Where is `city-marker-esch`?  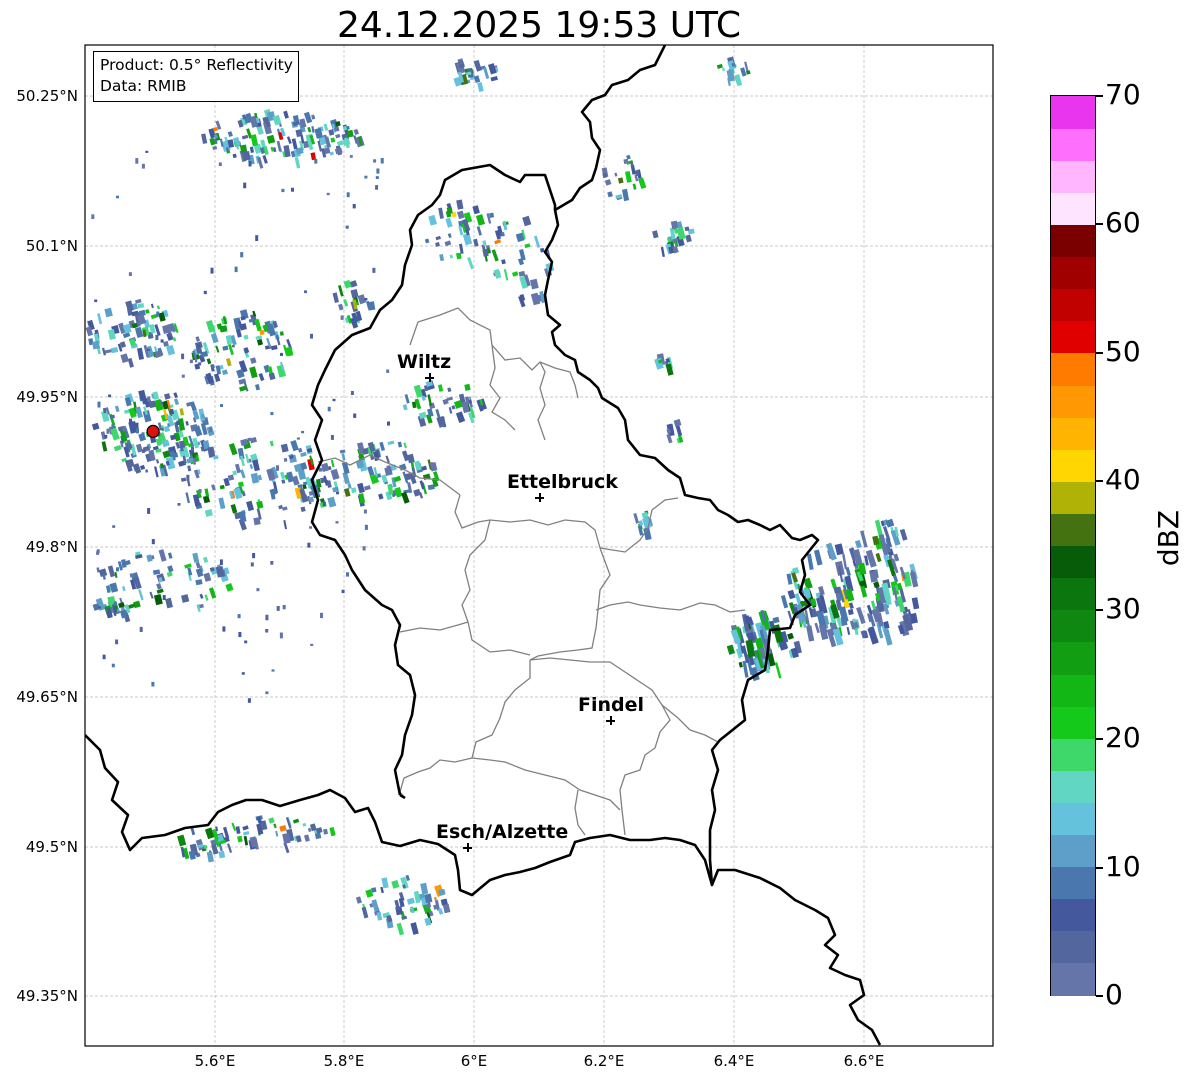 city-marker-esch is located at coordinates (467, 847).